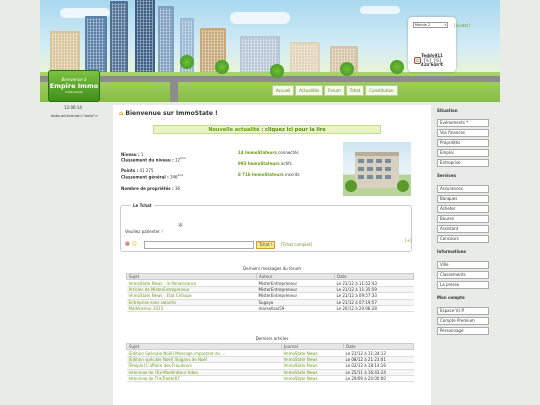  What do you see at coordinates (463, 163) in the screenshot?
I see `sidebar-item-entreprise: Entreprise` at bounding box center [463, 163].